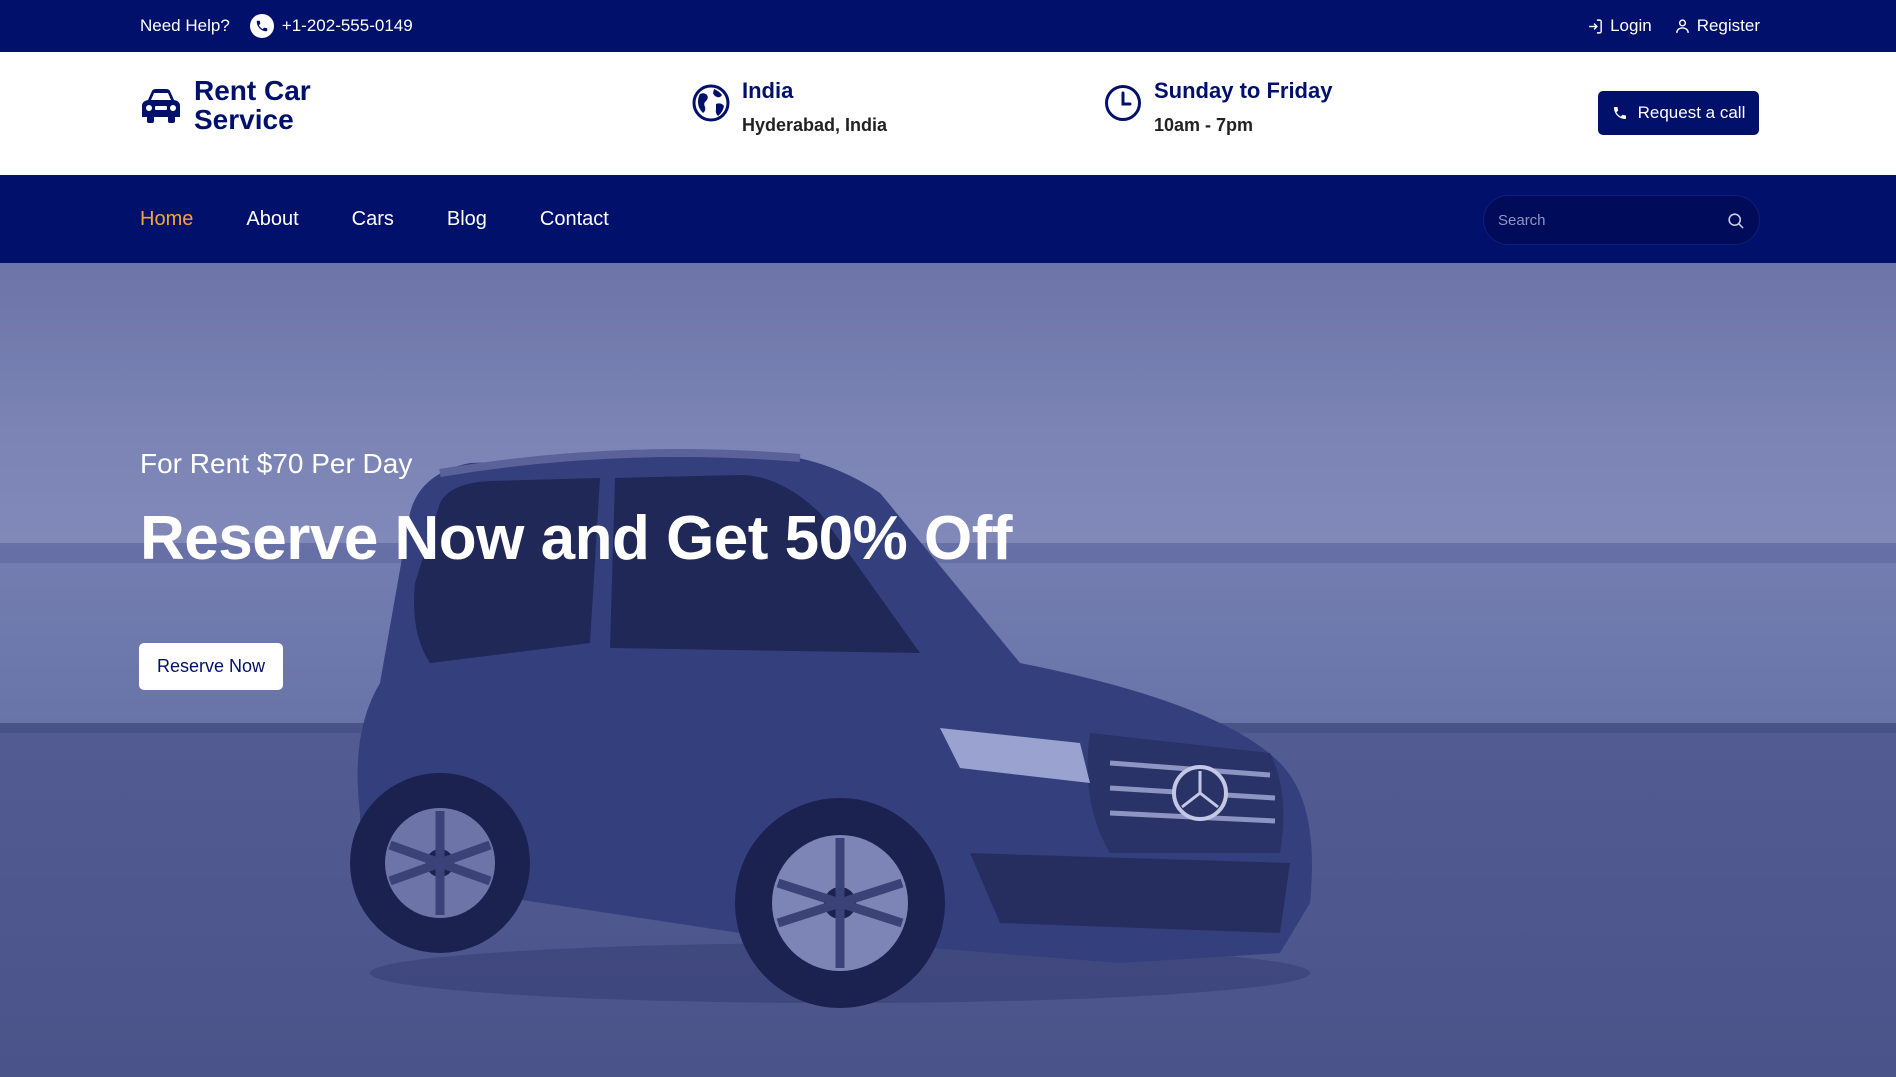  Describe the element at coordinates (711, 103) in the screenshot. I see `globe-icon` at that location.